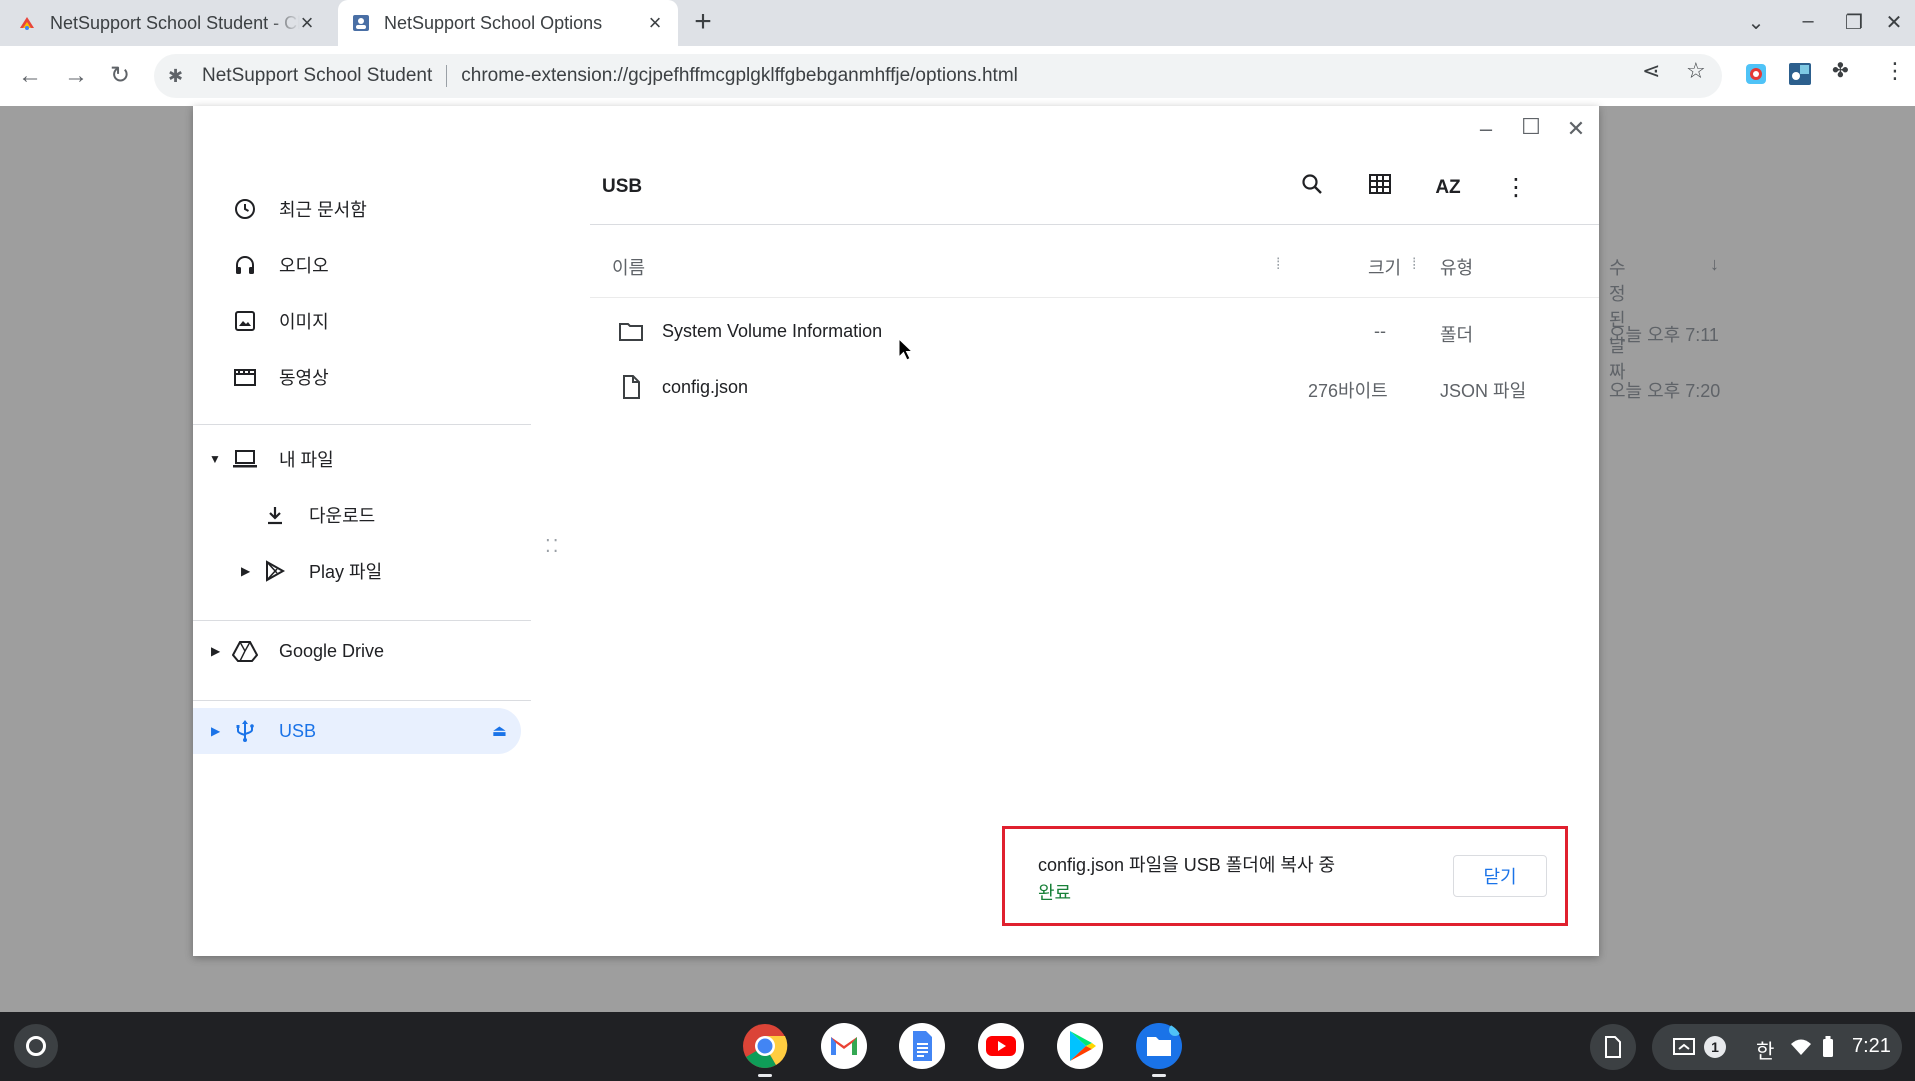 This screenshot has width=1915, height=1081. Describe the element at coordinates (1801, 1047) in the screenshot. I see `wifi-icon` at that location.